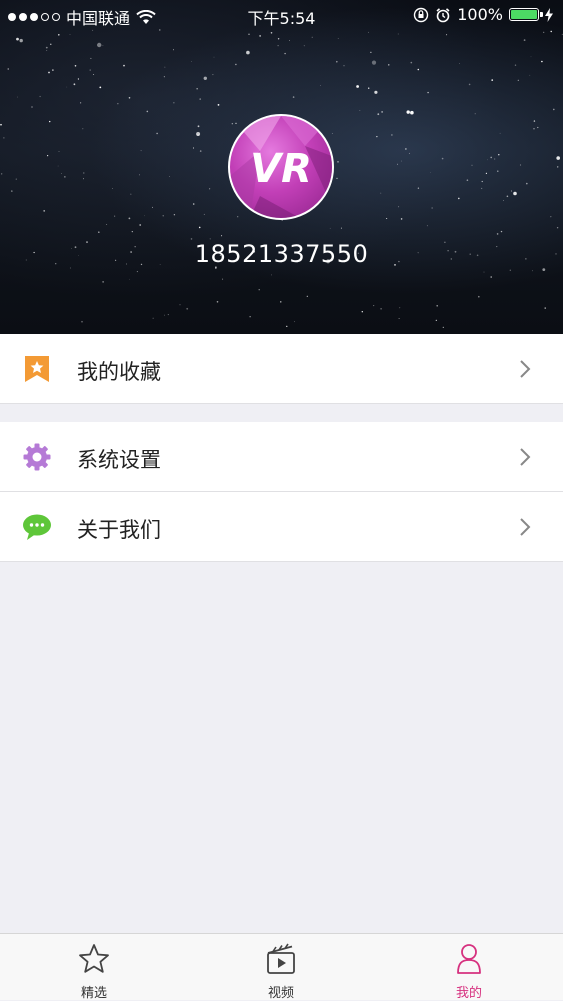  Describe the element at coordinates (480, 14) in the screenshot. I see `battery-percent: 100%` at that location.